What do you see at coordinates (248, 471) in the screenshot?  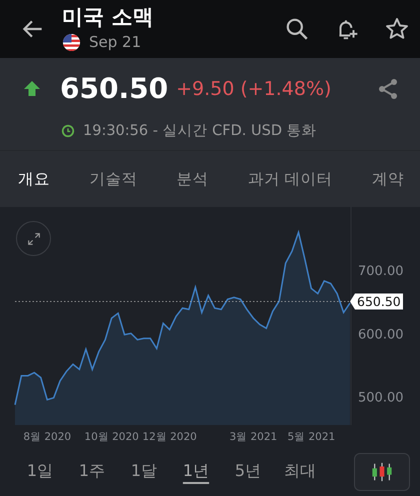 I see `period-tab: 5년` at bounding box center [248, 471].